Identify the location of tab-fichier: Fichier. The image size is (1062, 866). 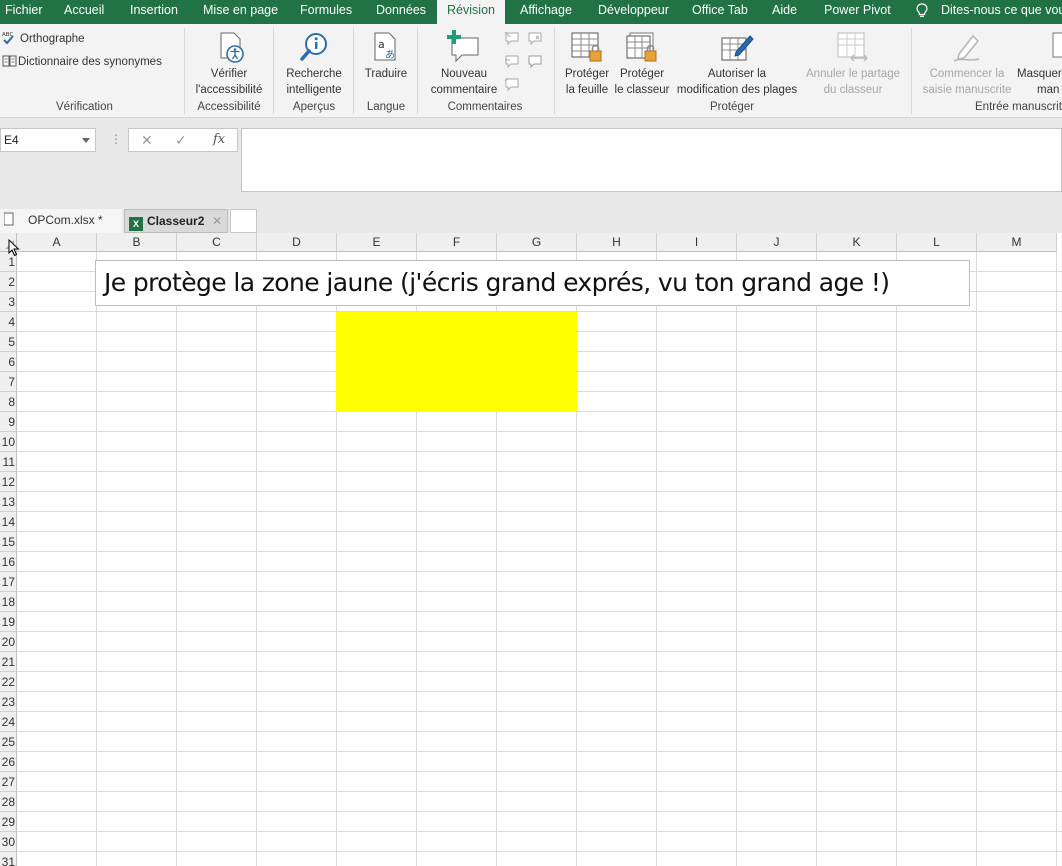
(24, 12).